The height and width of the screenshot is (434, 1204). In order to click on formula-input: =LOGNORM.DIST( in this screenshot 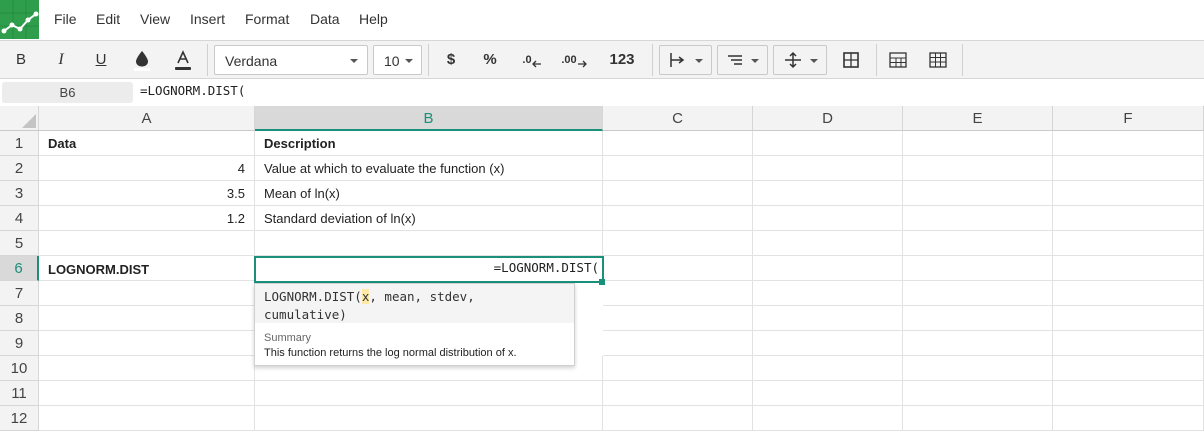, I will do `click(192, 90)`.